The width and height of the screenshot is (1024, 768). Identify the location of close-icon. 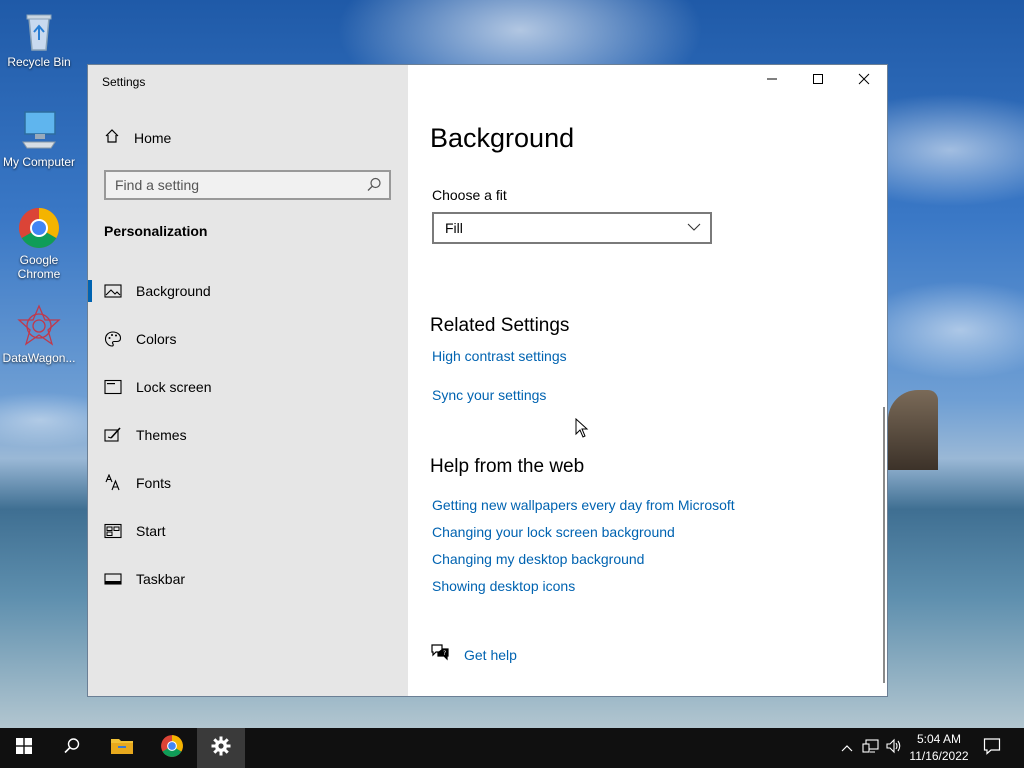
(864, 81).